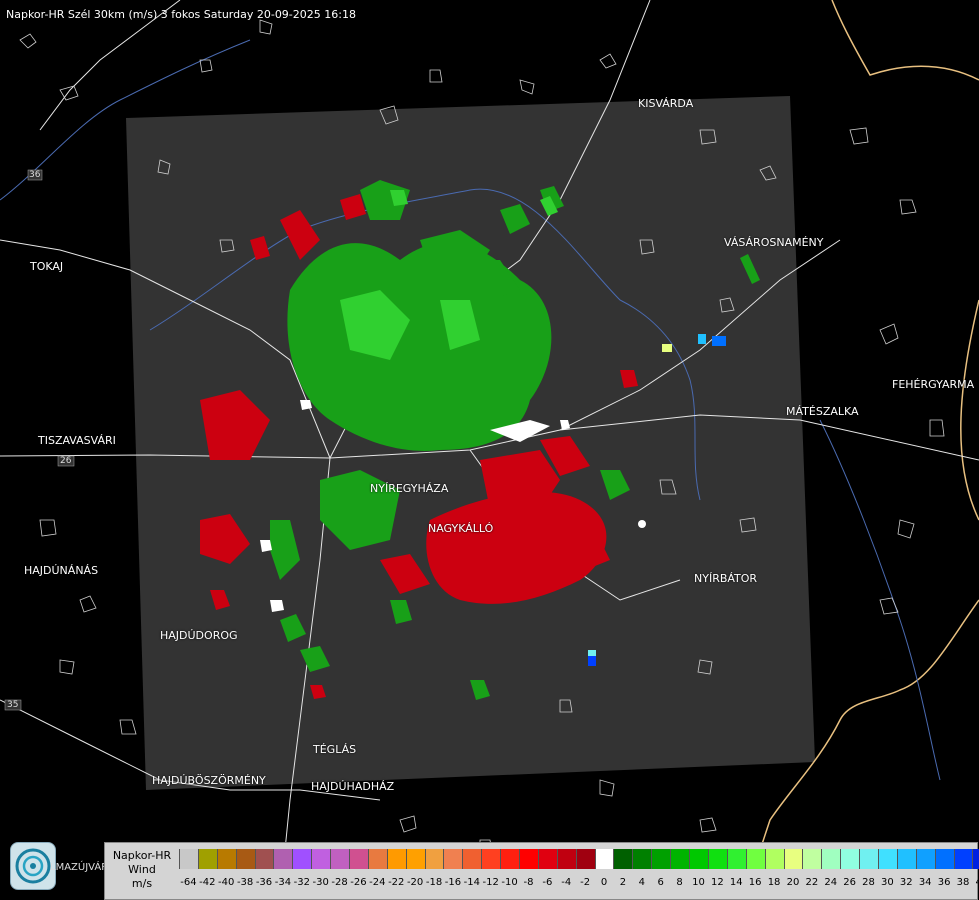 The height and width of the screenshot is (900, 979). I want to click on road-number-35: 35, so click(13, 705).